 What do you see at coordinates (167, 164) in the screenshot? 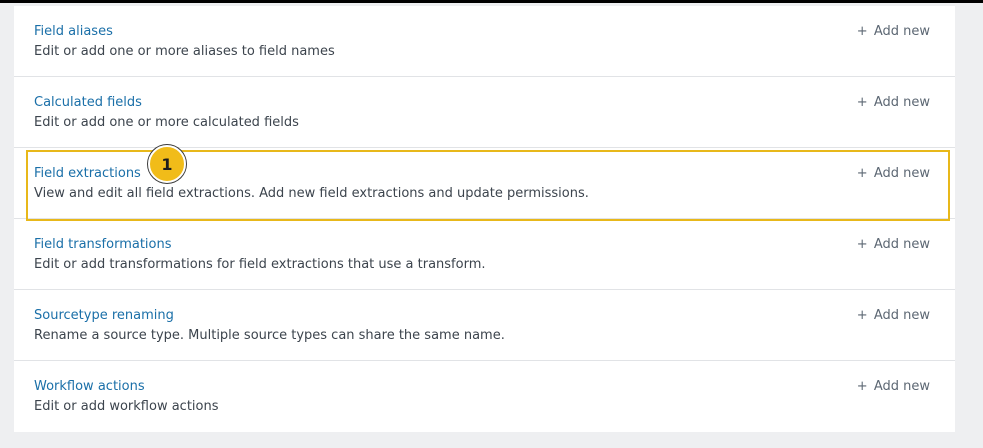
I see `step-number-badge: 1` at bounding box center [167, 164].